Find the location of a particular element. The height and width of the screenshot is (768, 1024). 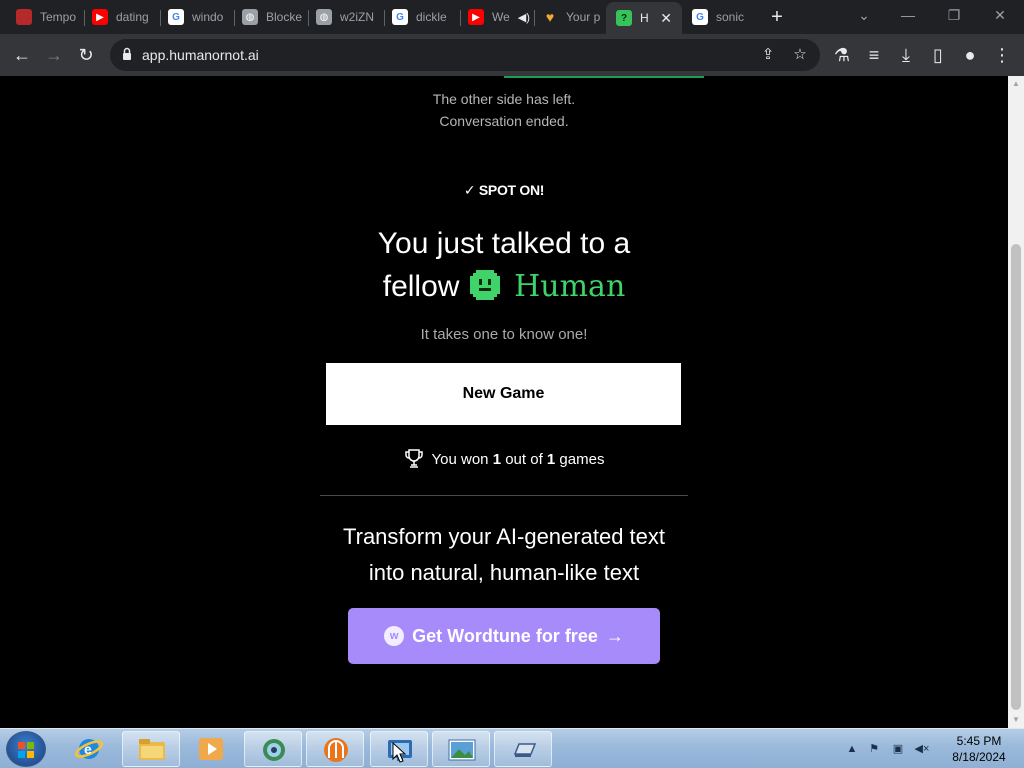

taskbar-drive is located at coordinates (523, 749).